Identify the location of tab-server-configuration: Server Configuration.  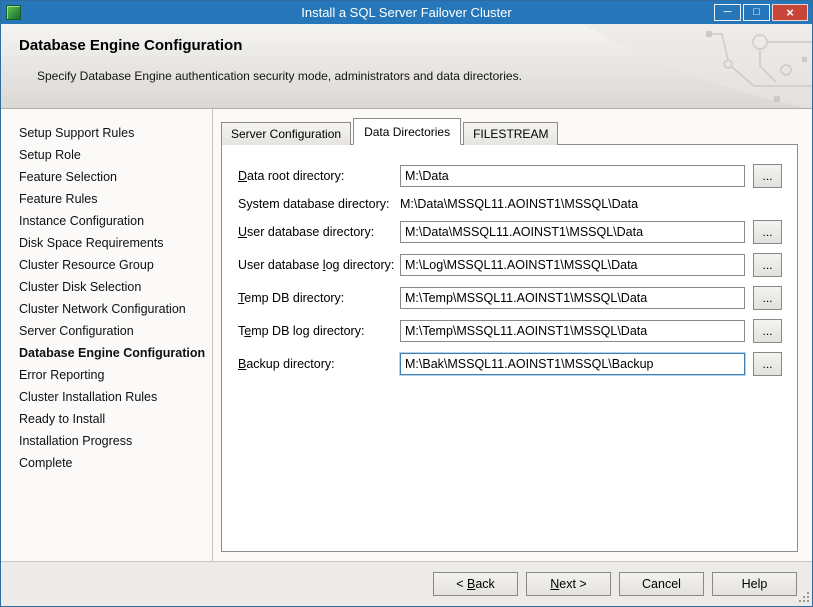
(286, 133).